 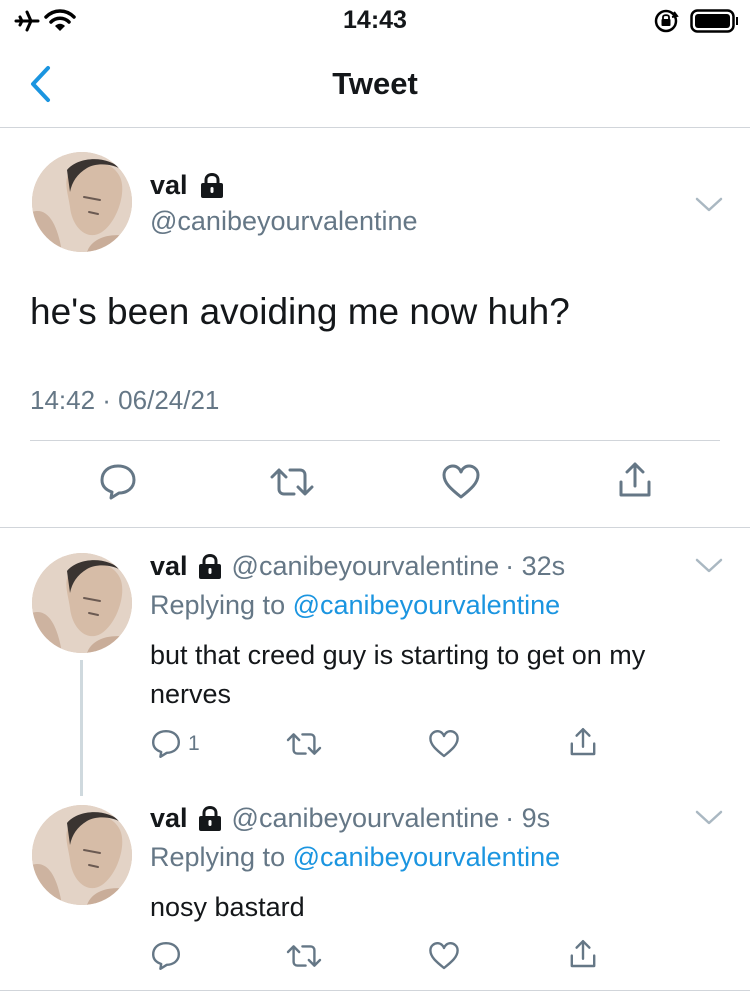 I want to click on main-tweet-author: val, so click(x=187, y=185).